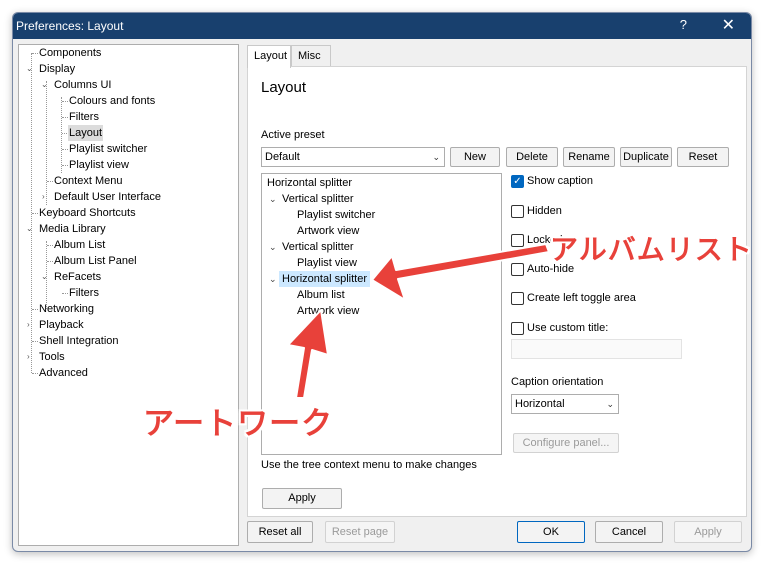  What do you see at coordinates (86, 133) in the screenshot?
I see `tree-item-layout: Layout` at bounding box center [86, 133].